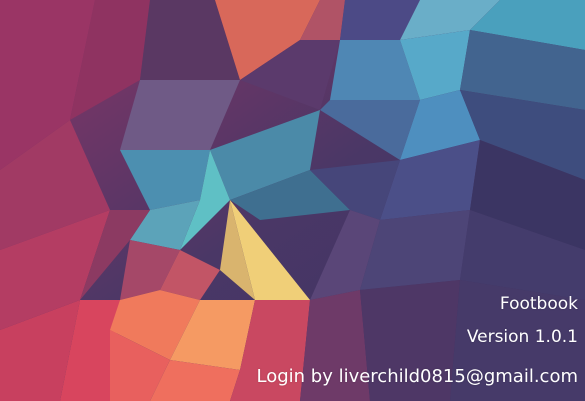 The image size is (585, 401). What do you see at coordinates (417, 376) in the screenshot?
I see `login-info: Login by liverchild0815@gmail.com` at bounding box center [417, 376].